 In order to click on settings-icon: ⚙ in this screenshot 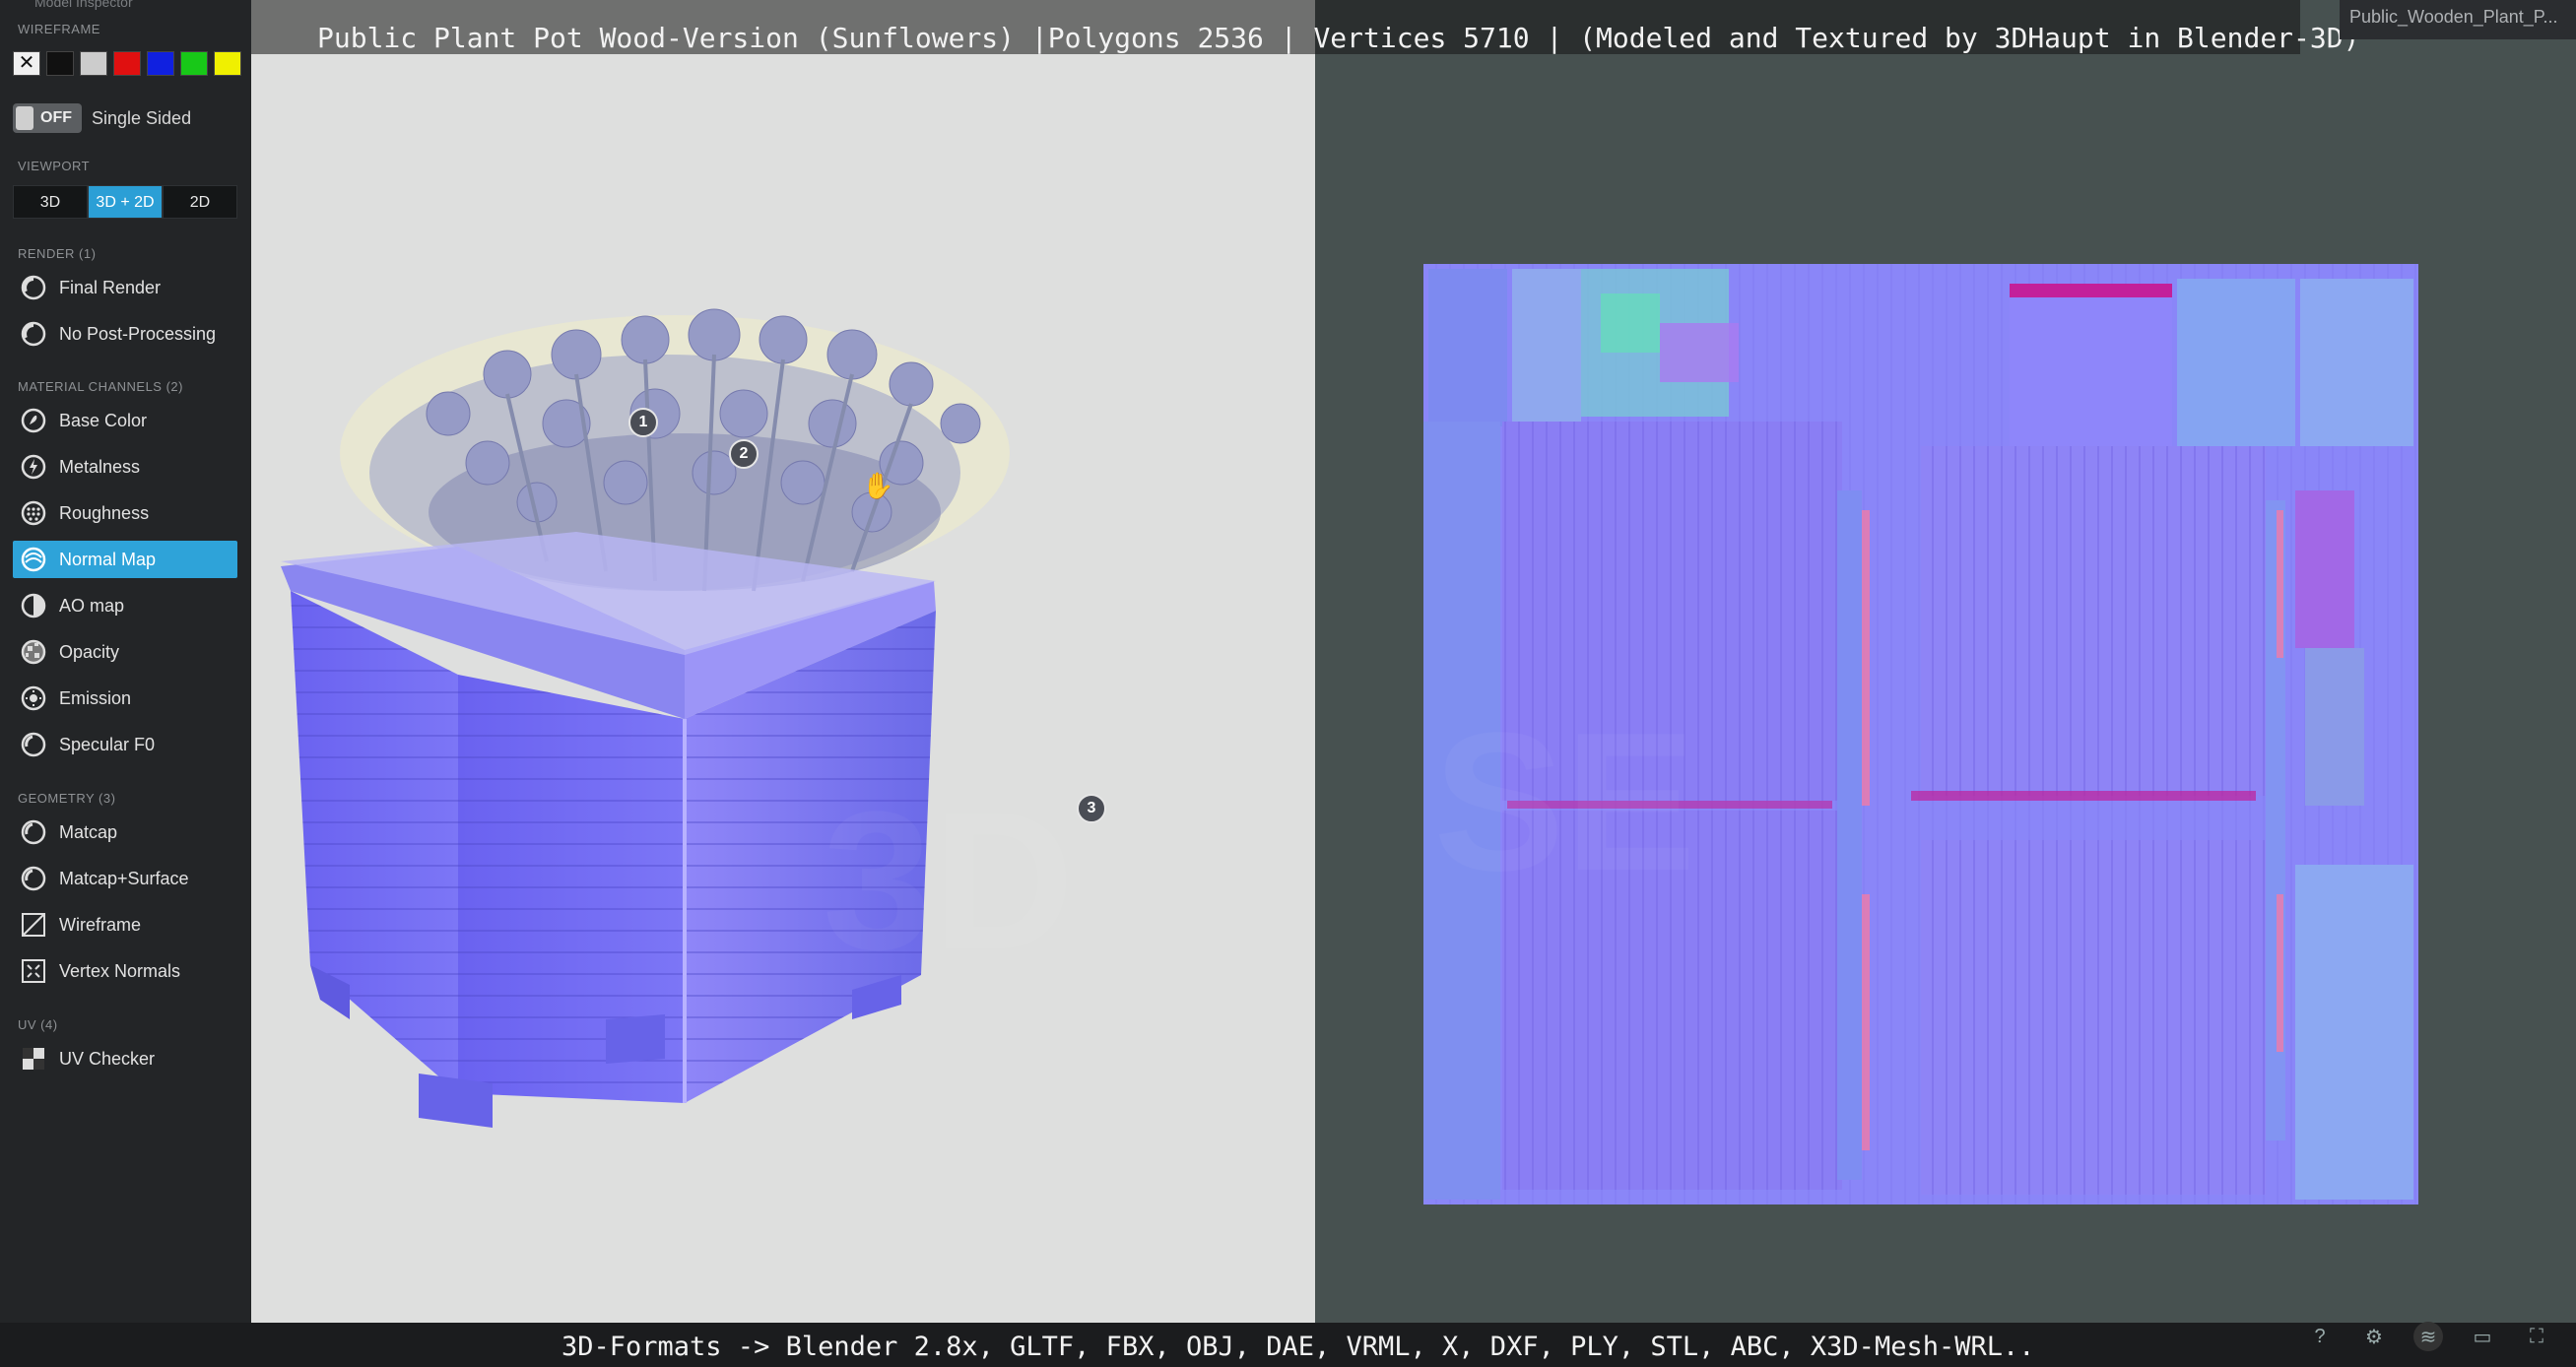, I will do `click(2374, 1337)`.